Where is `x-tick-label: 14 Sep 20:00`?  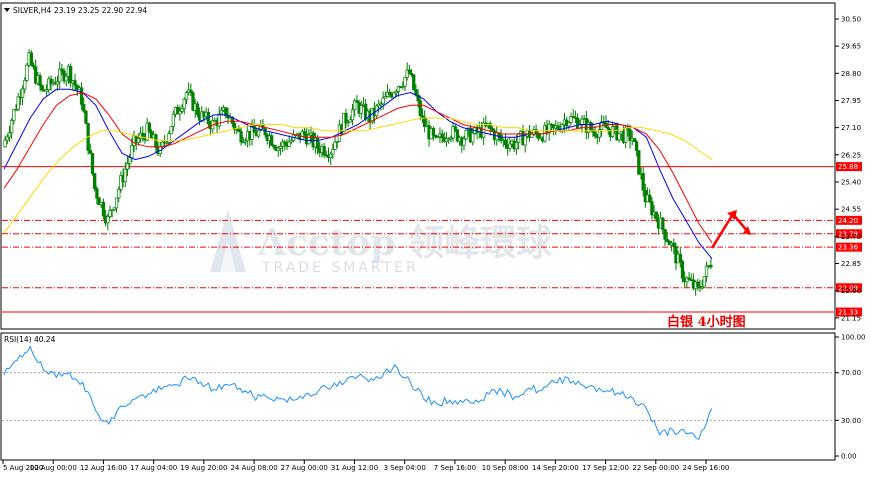
x-tick-label: 14 Sep 20:00 is located at coordinates (555, 468).